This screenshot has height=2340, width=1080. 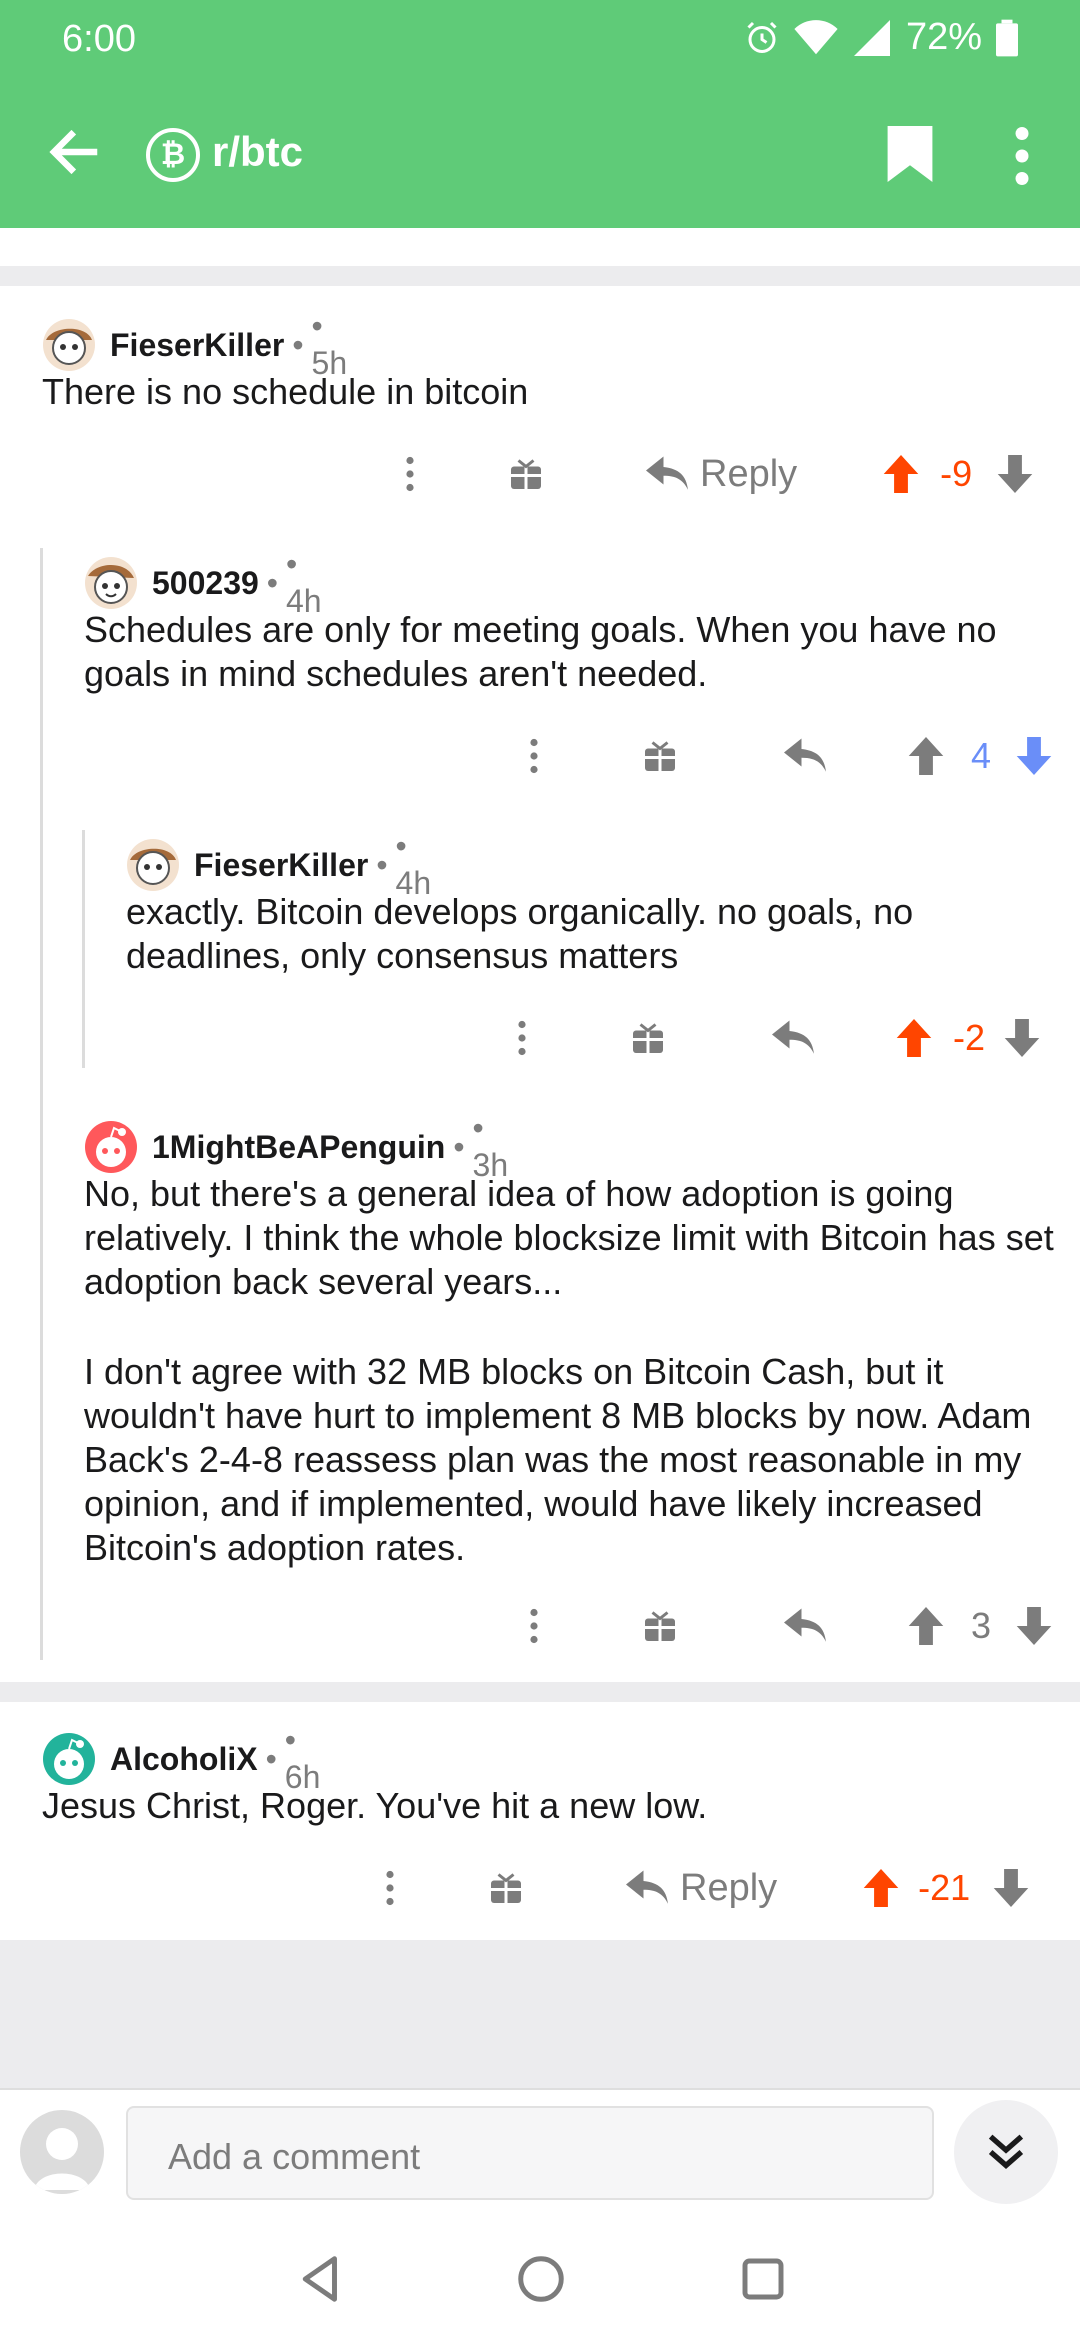 What do you see at coordinates (1022, 156) in the screenshot?
I see `more-vert-icon` at bounding box center [1022, 156].